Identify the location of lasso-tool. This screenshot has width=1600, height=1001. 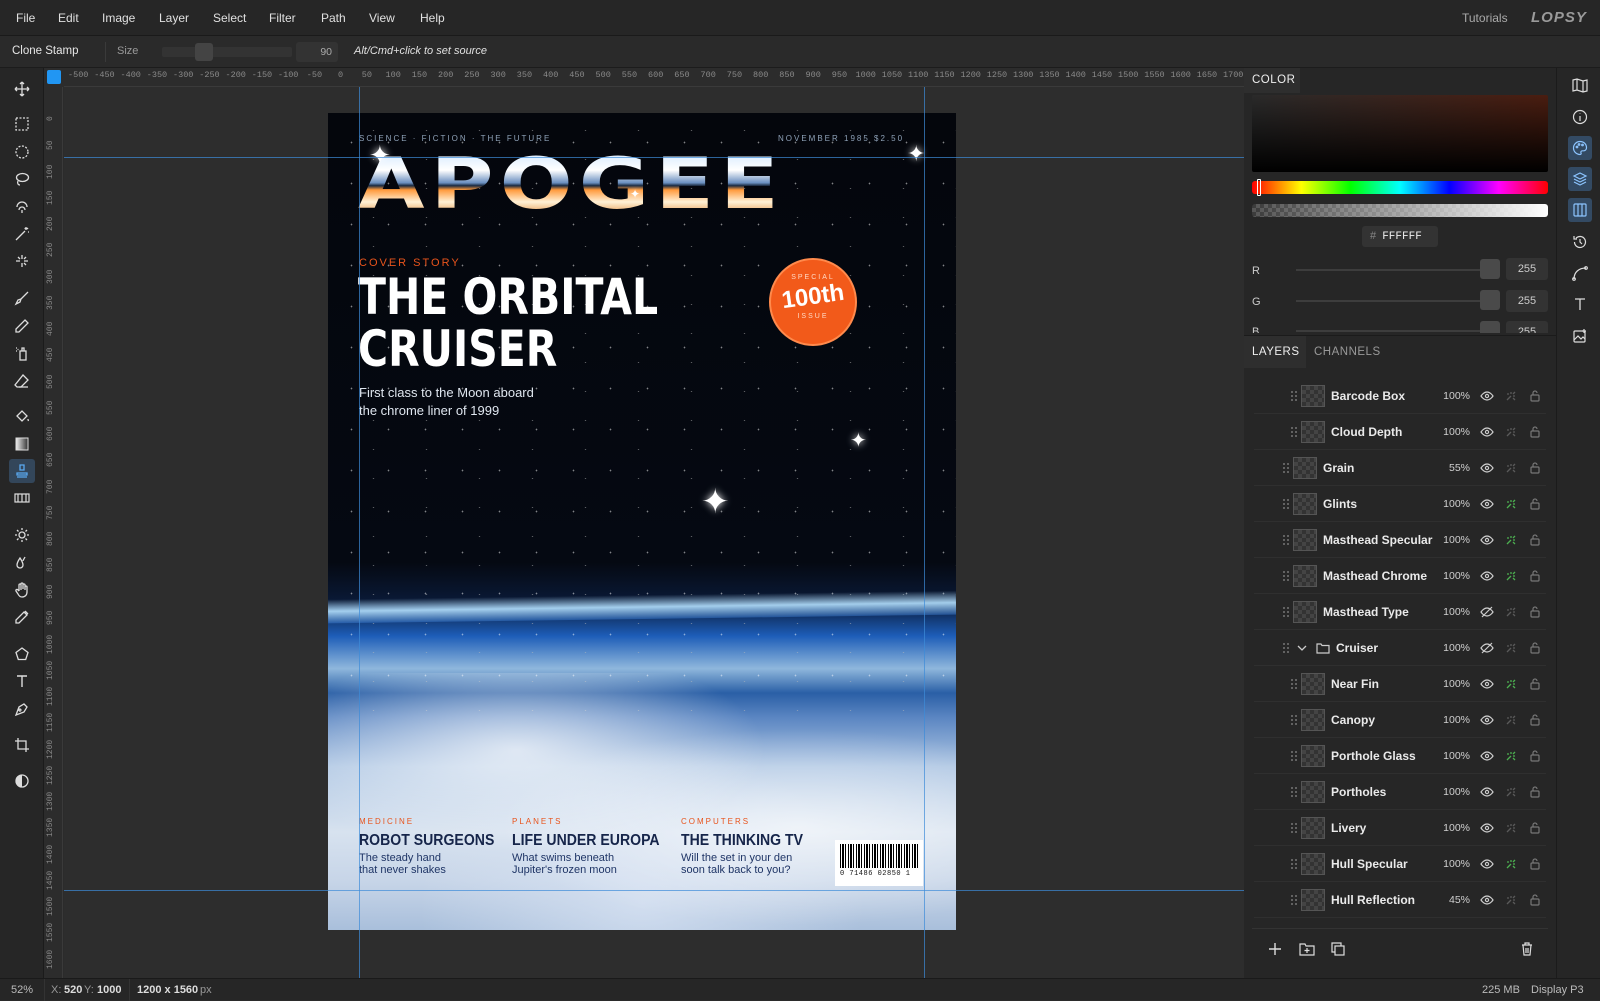
(22, 179).